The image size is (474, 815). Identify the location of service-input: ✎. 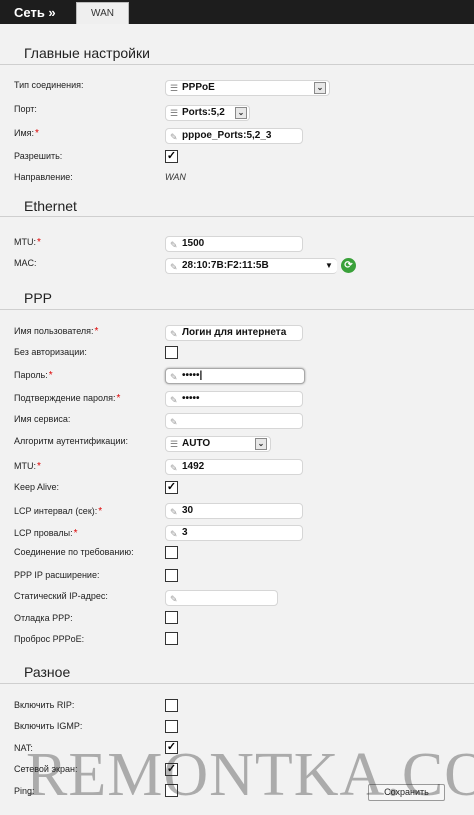
(234, 421).